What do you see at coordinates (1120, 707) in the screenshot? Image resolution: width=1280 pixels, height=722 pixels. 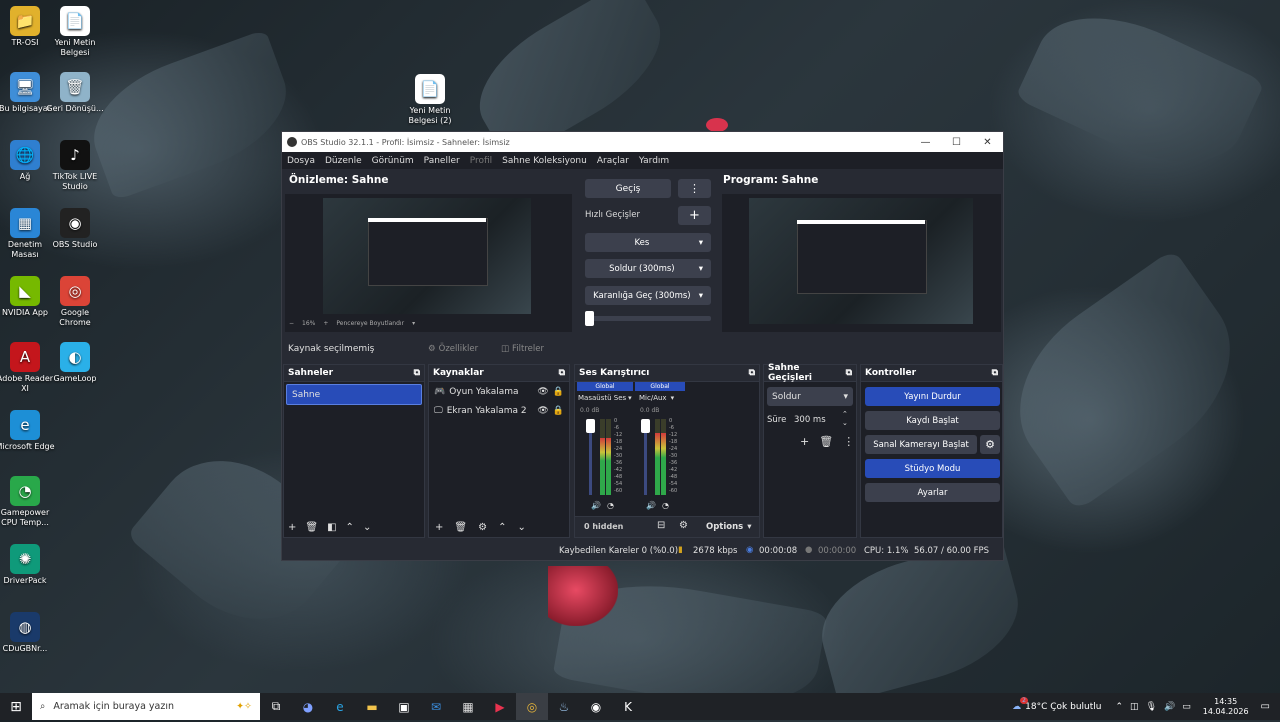 I see `chevron-up-icon: ⌃` at bounding box center [1120, 707].